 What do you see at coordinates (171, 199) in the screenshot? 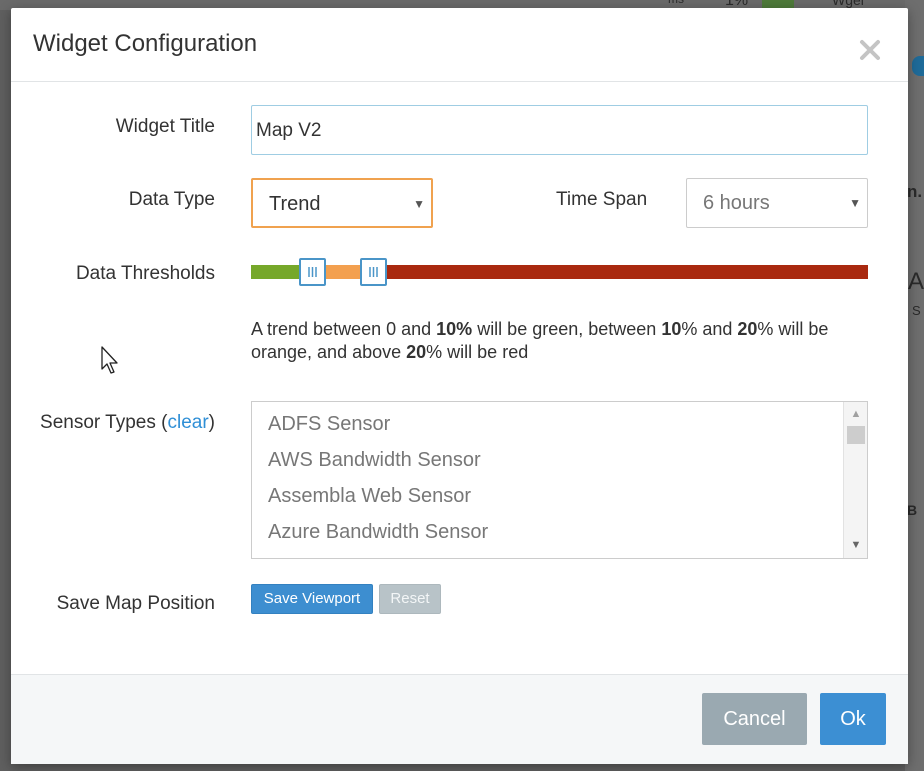
I see `data-type-label: Data Type` at bounding box center [171, 199].